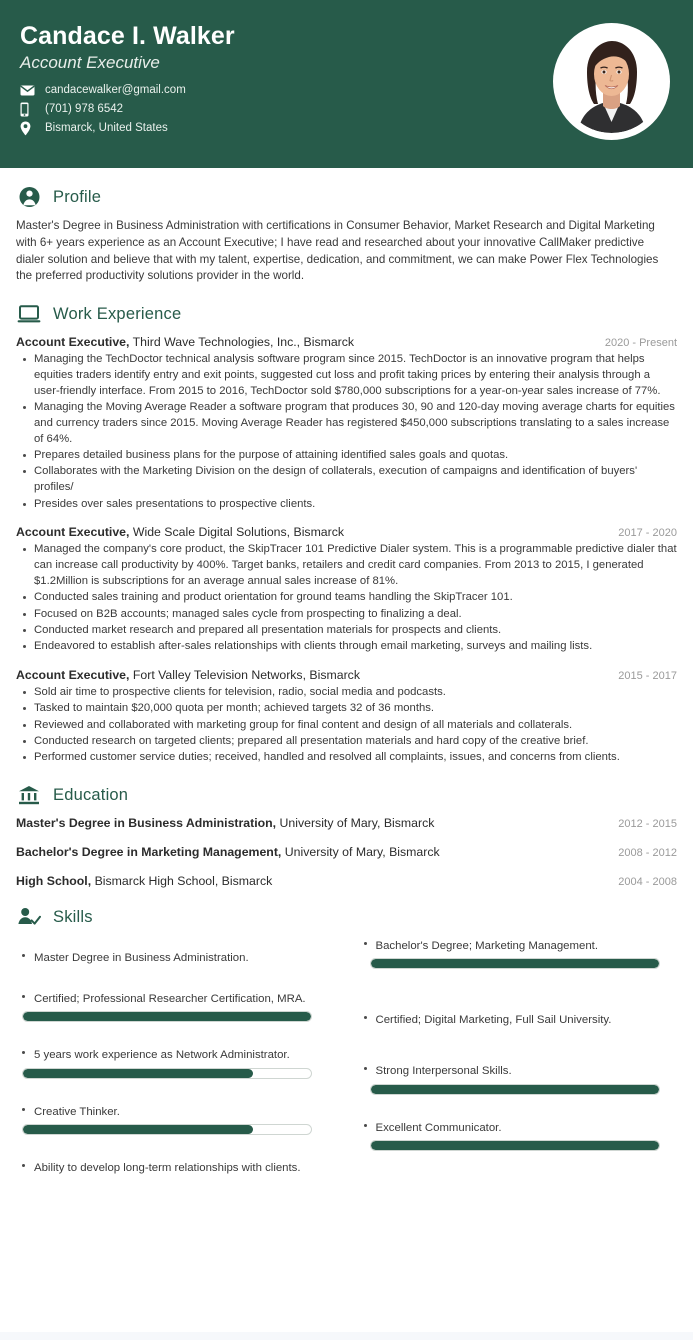 The height and width of the screenshot is (1340, 693). I want to click on user-check-icon, so click(29, 917).